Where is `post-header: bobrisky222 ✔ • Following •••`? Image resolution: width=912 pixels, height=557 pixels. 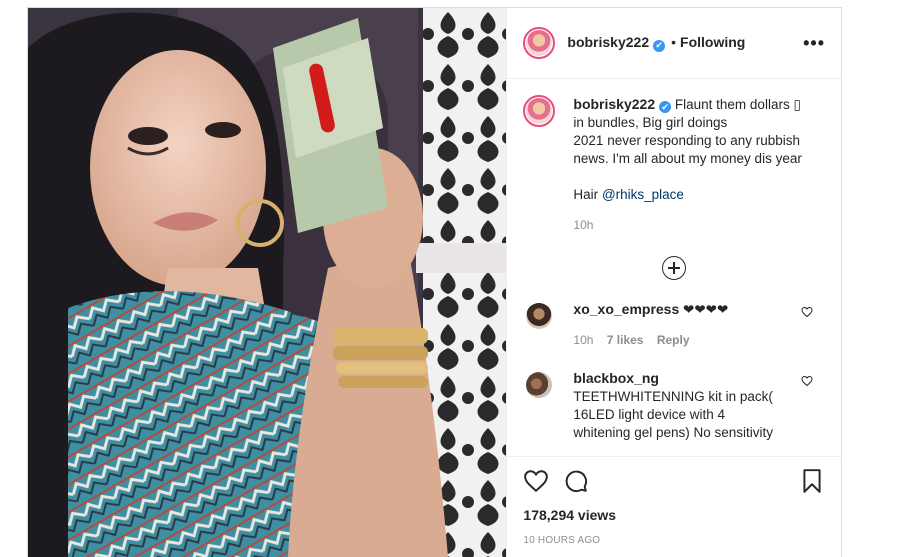 post-header: bobrisky222 ✔ • Following ••• is located at coordinates (674, 43).